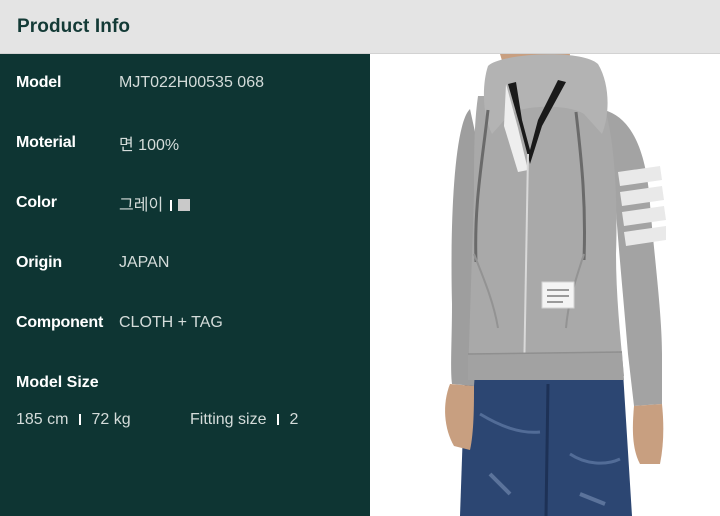  I want to click on model-height: 185 cm, so click(42, 419).